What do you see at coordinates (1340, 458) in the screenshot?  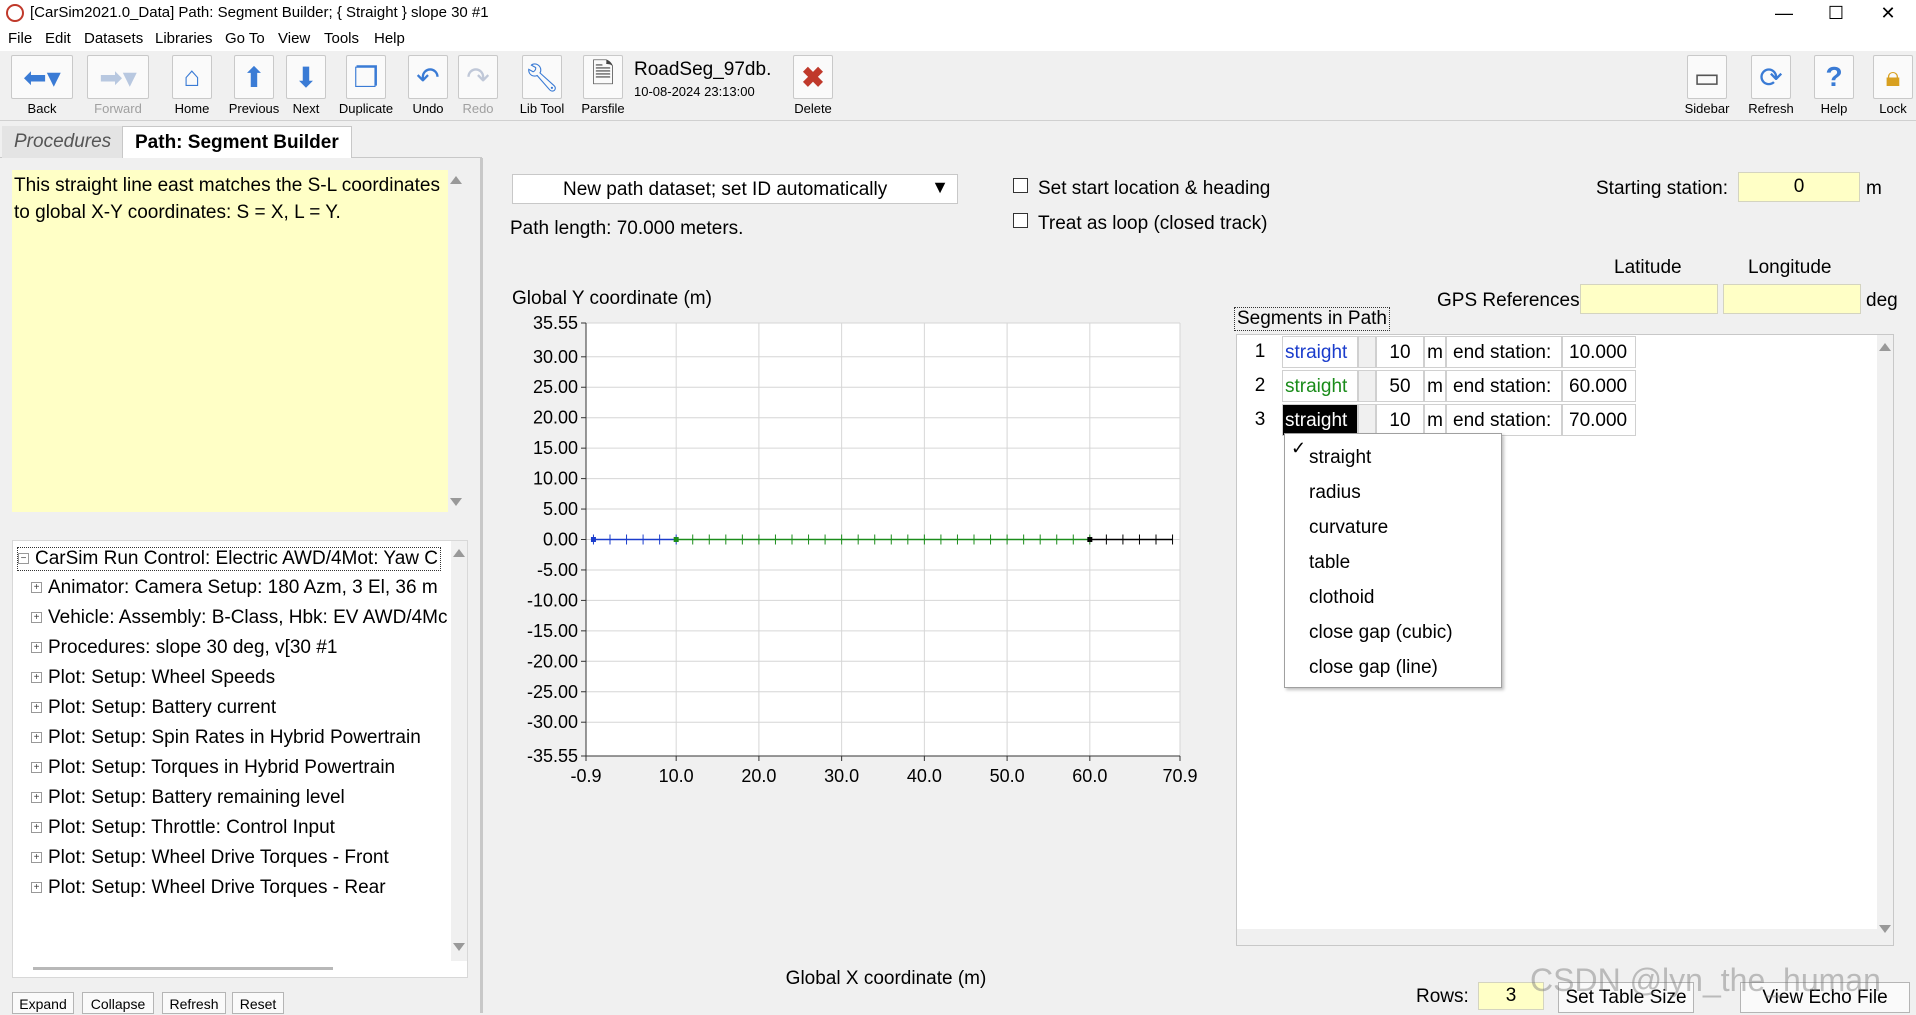 I see `menu-item-straight: straight` at bounding box center [1340, 458].